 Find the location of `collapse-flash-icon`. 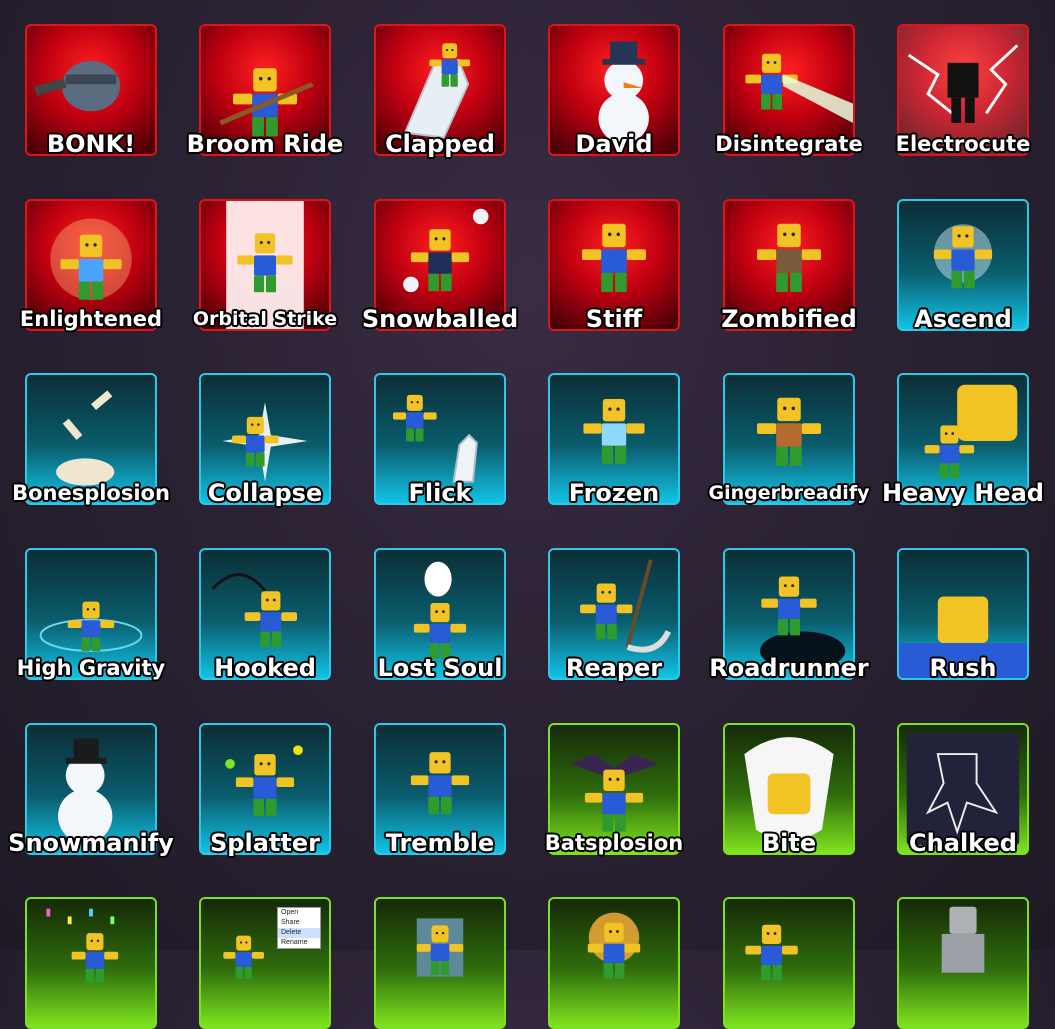

collapse-flash-icon is located at coordinates (265, 442).